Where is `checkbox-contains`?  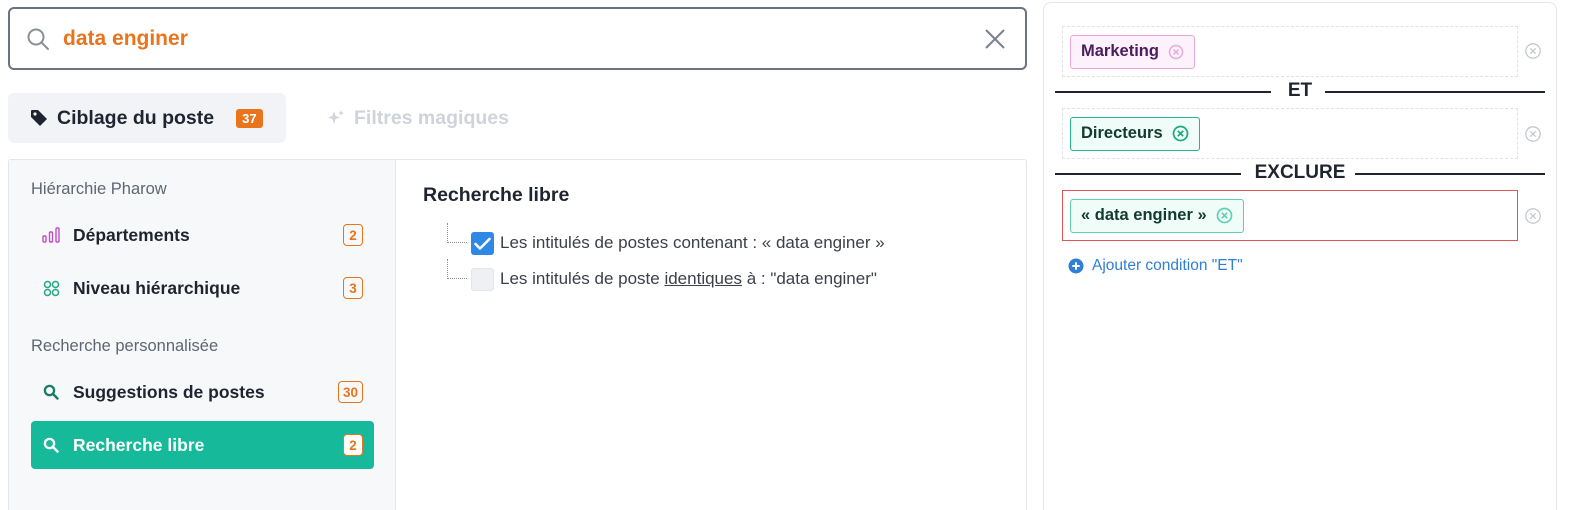
checkbox-contains is located at coordinates (482, 243).